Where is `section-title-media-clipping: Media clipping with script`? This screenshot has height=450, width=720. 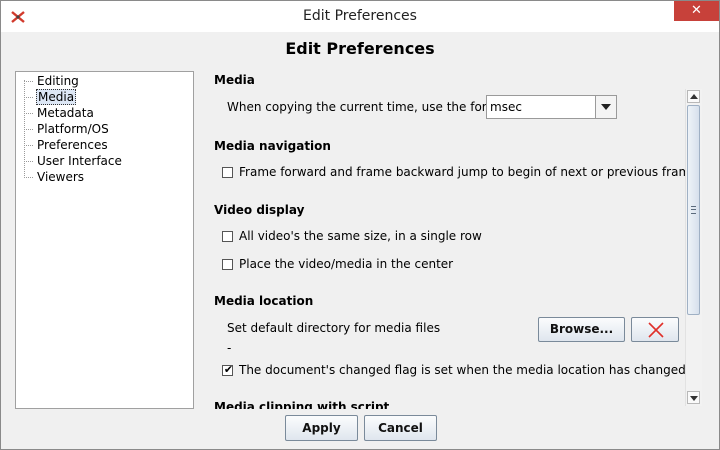
section-title-media-clipping: Media clipping with script is located at coordinates (302, 404).